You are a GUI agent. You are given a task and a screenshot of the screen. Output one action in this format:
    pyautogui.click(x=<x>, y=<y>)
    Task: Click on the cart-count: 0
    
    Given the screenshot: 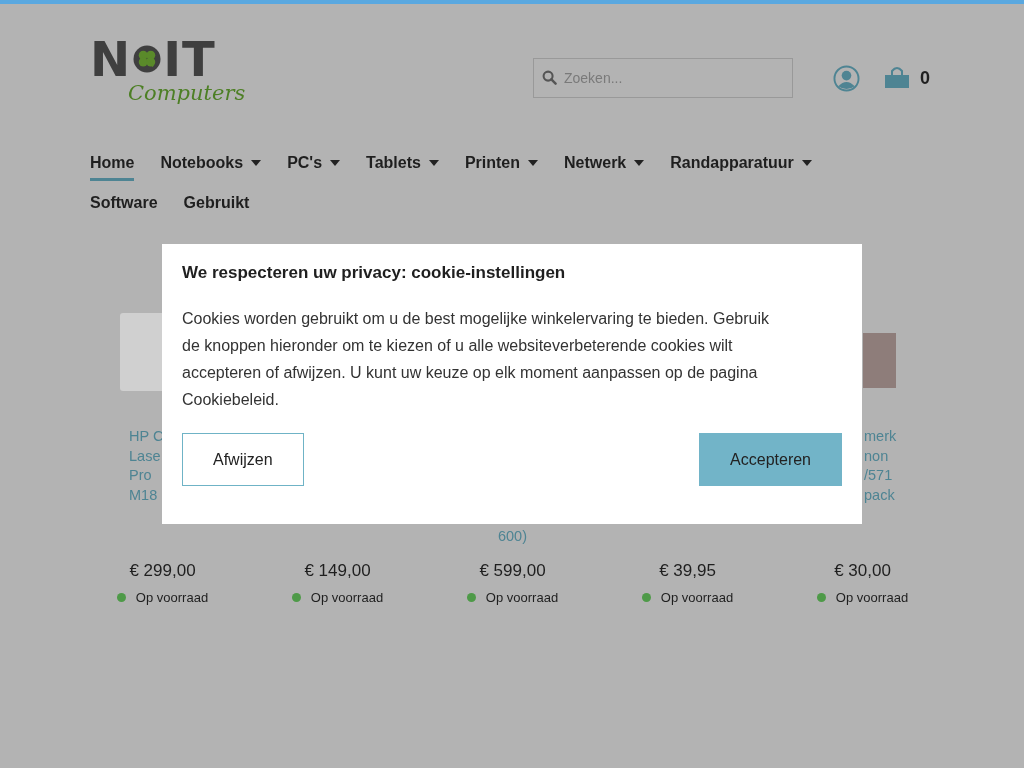 What is the action you would take?
    pyautogui.click(x=925, y=78)
    